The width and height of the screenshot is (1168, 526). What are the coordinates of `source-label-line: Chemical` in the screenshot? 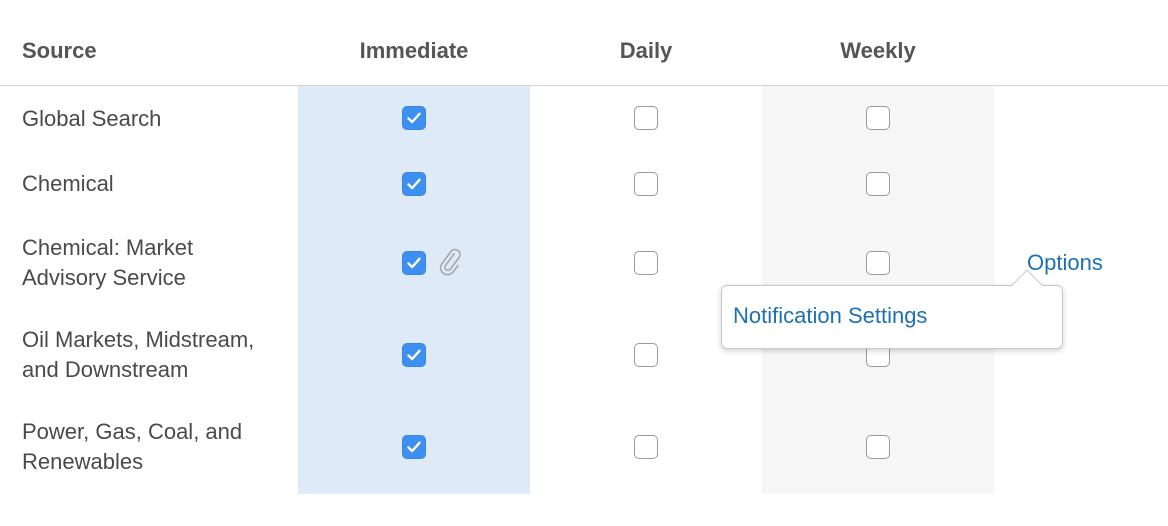 It's located at (68, 183).